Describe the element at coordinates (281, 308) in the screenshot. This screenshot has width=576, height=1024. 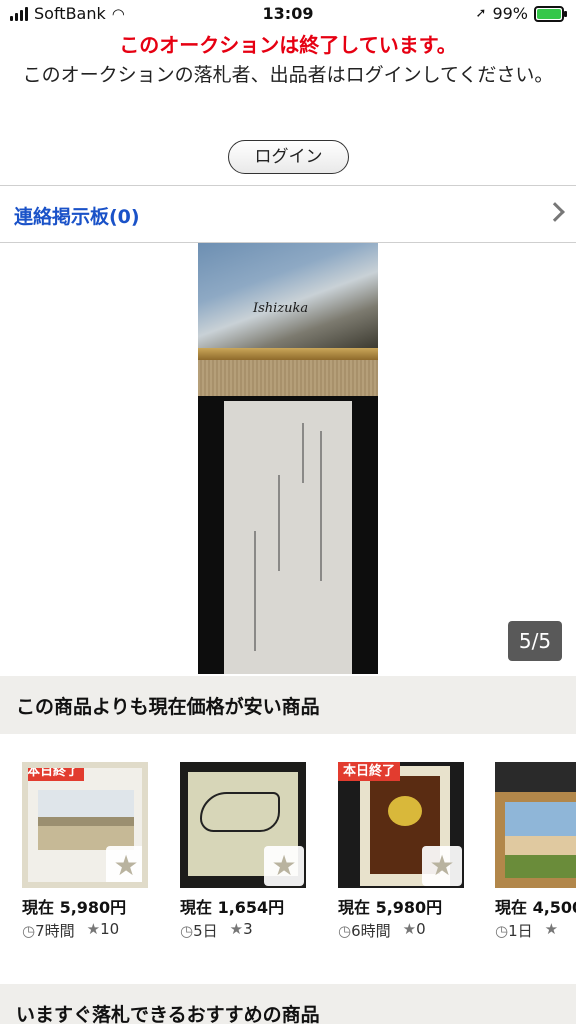
I see `painting-signature: Ishizuka` at that location.